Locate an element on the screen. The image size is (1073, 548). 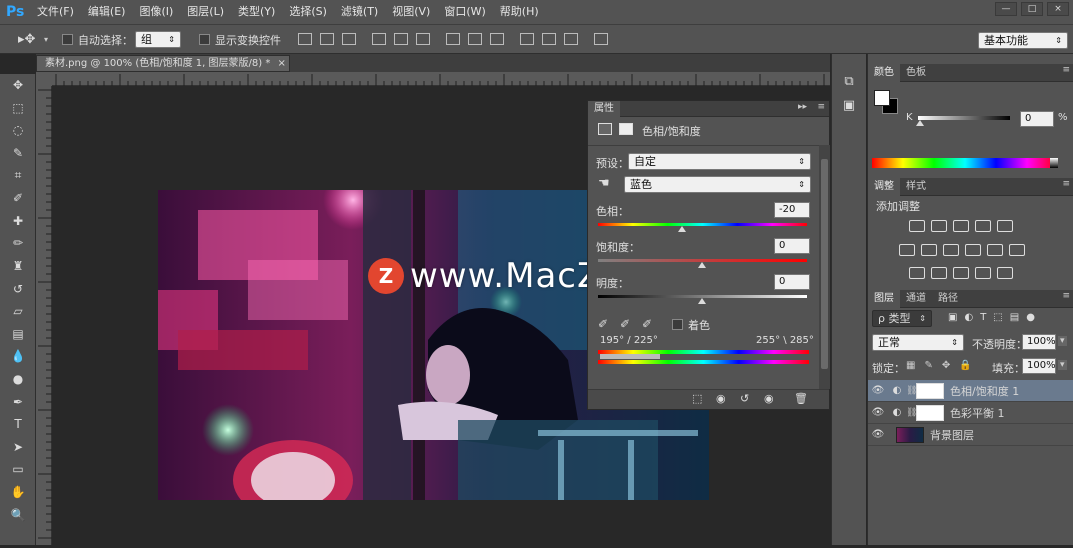
preset-dropdown: 自定 ⇕ is located at coordinates (719, 161).